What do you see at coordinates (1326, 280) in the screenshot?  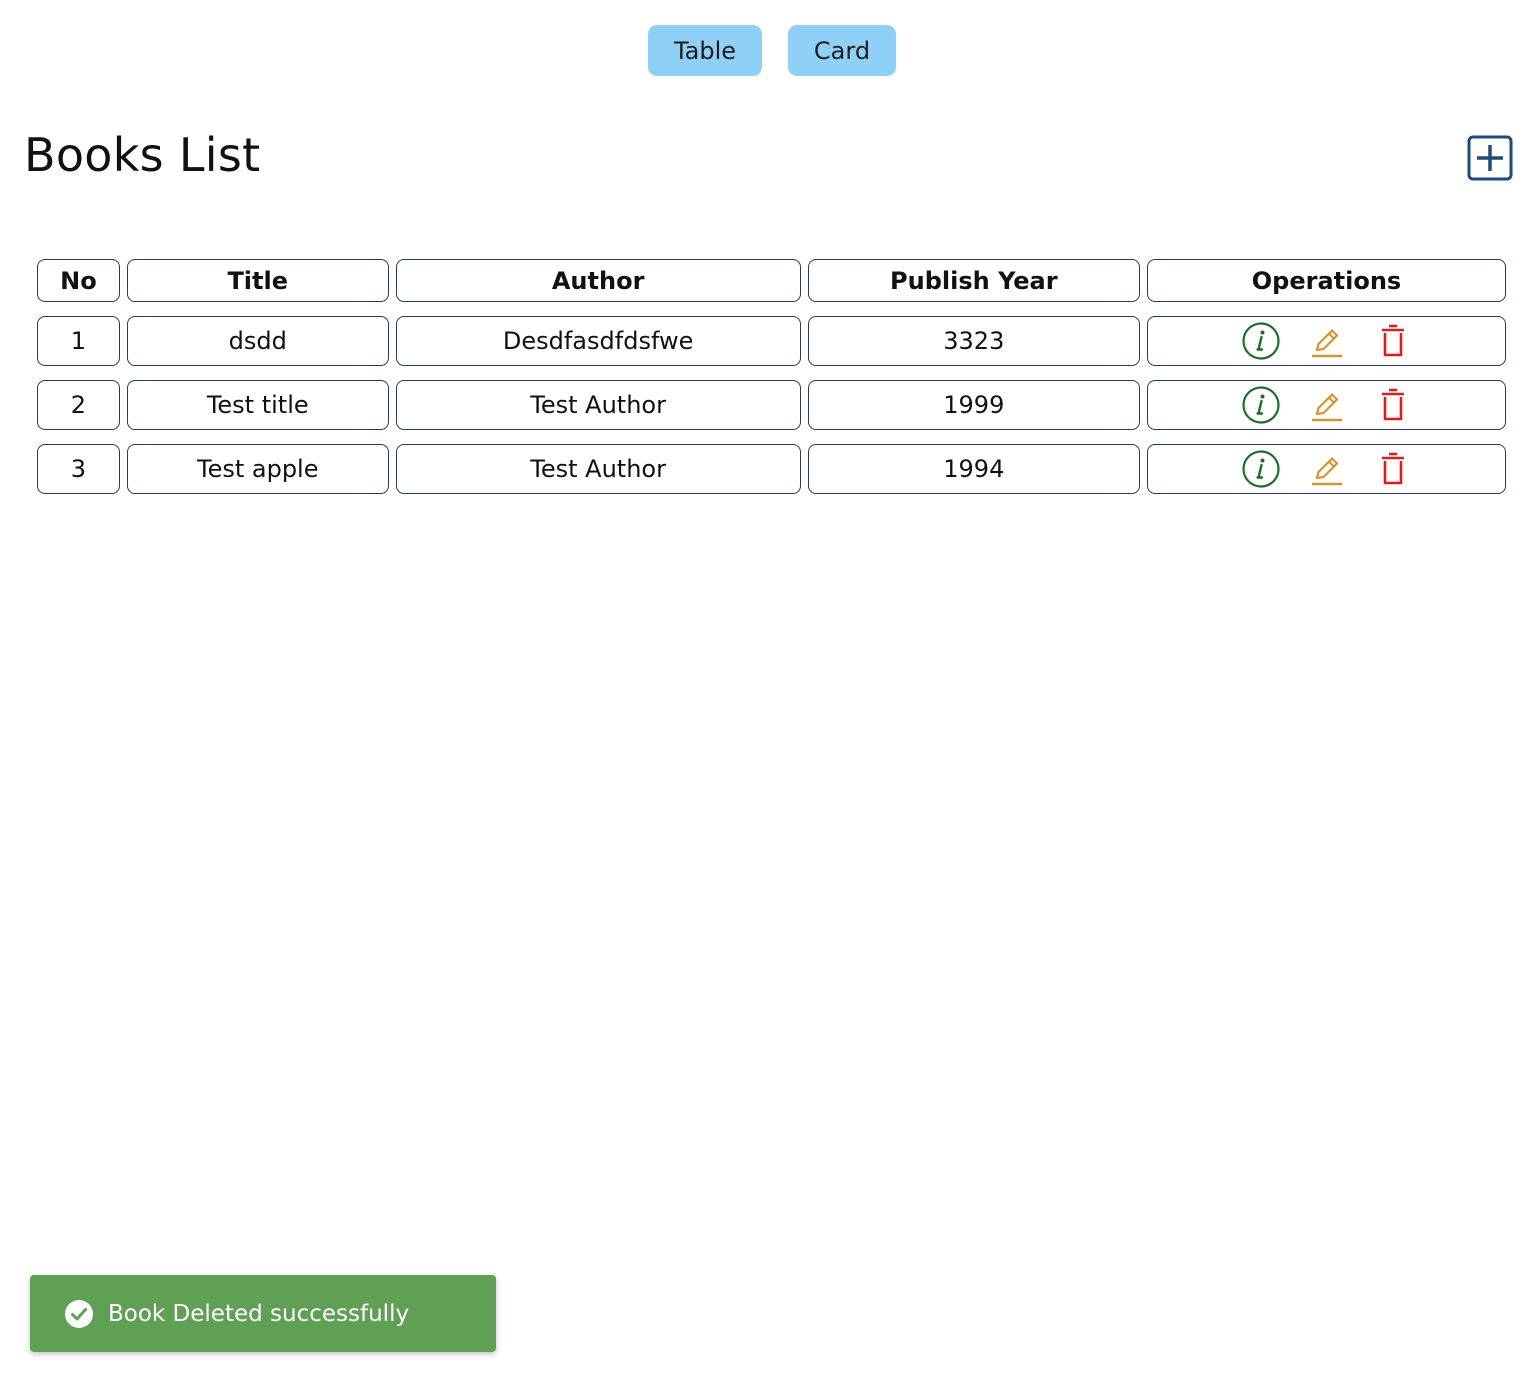 I see `column-header-operations: Operations` at bounding box center [1326, 280].